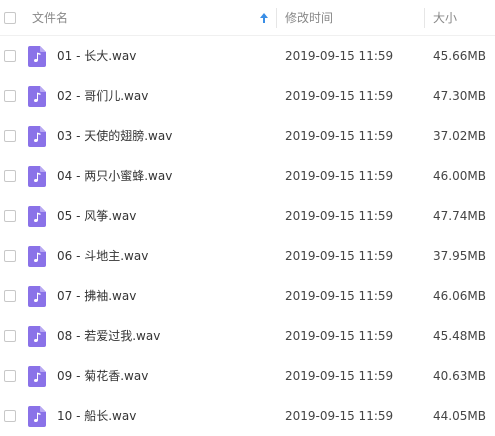  Describe the element at coordinates (459, 296) in the screenshot. I see `file-size: 46.06MB` at that location.